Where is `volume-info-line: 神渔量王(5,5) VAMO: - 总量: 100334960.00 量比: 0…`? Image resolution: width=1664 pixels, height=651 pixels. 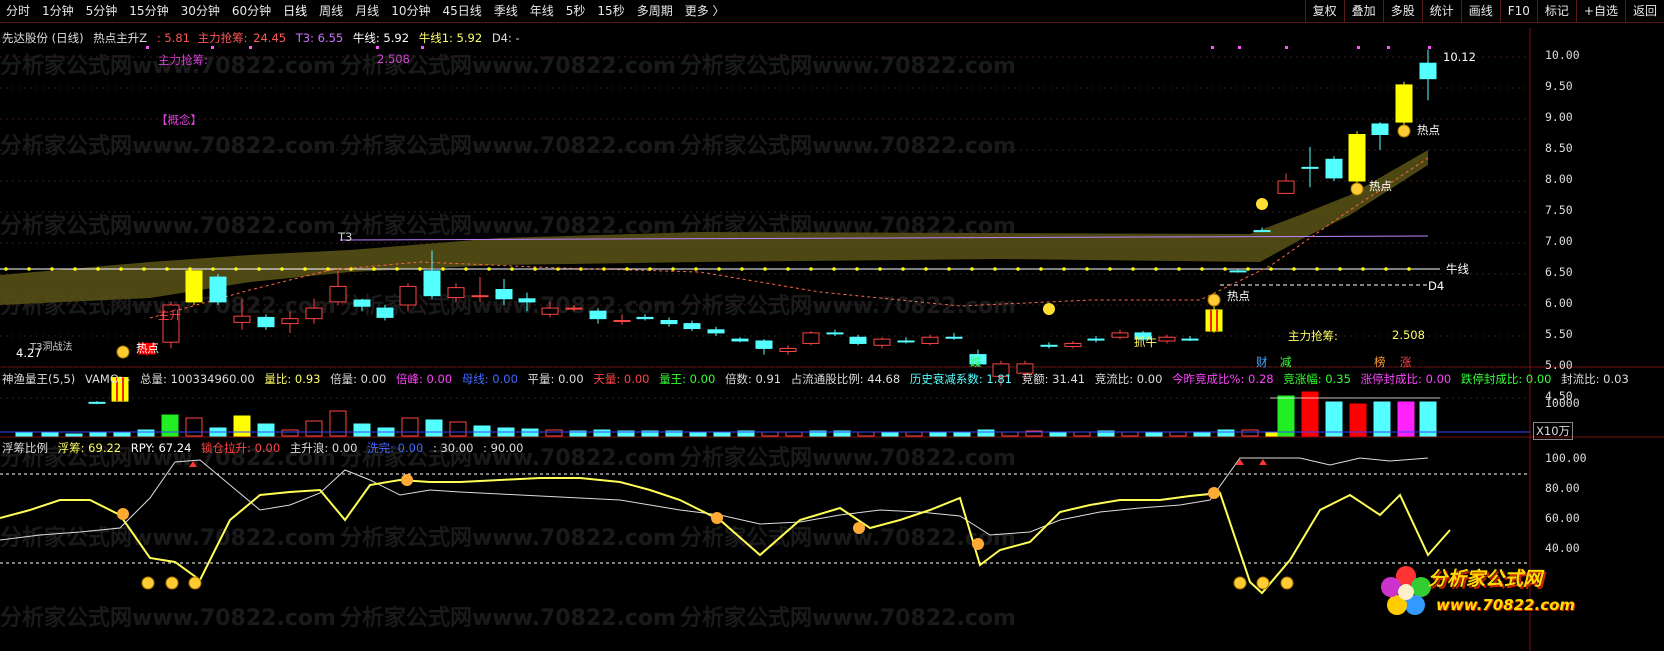
volume-info-line: 神渔量王(5,5) VAMO: - 总量: 100334960.00 量比: 0… is located at coordinates (818, 379).